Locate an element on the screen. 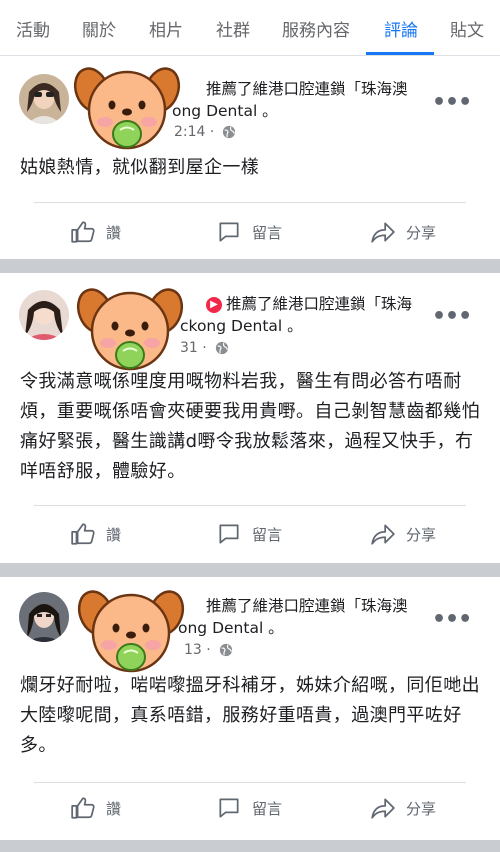 This screenshot has width=500, height=852. tab-activity: 活動 is located at coordinates (33, 28).